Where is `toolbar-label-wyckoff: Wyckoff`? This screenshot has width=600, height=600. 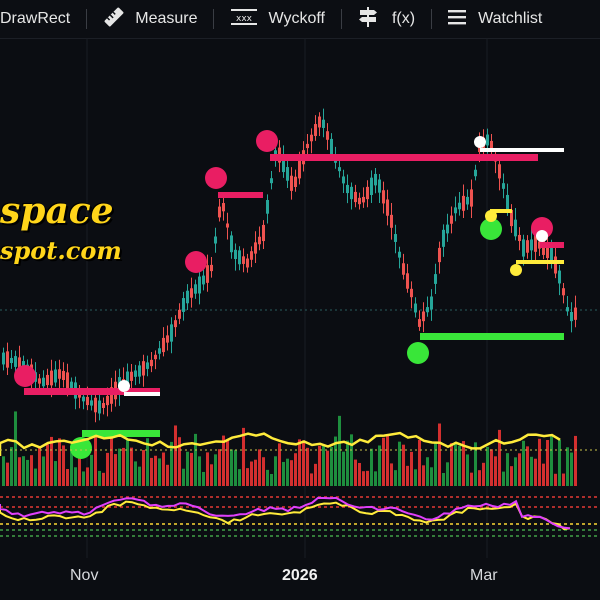
toolbar-label-wyckoff: Wyckoff is located at coordinates (296, 18).